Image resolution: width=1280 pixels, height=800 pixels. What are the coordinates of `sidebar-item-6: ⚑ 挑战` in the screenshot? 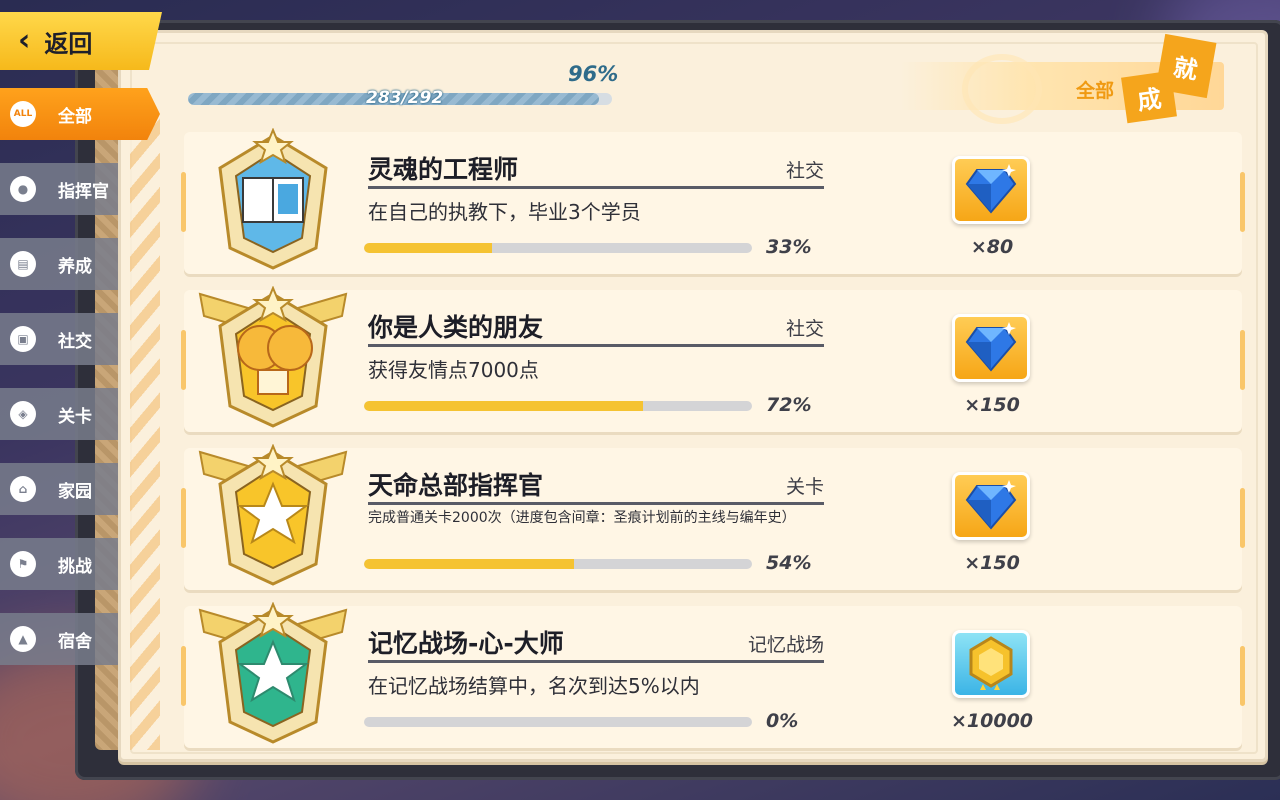 It's located at (59, 564).